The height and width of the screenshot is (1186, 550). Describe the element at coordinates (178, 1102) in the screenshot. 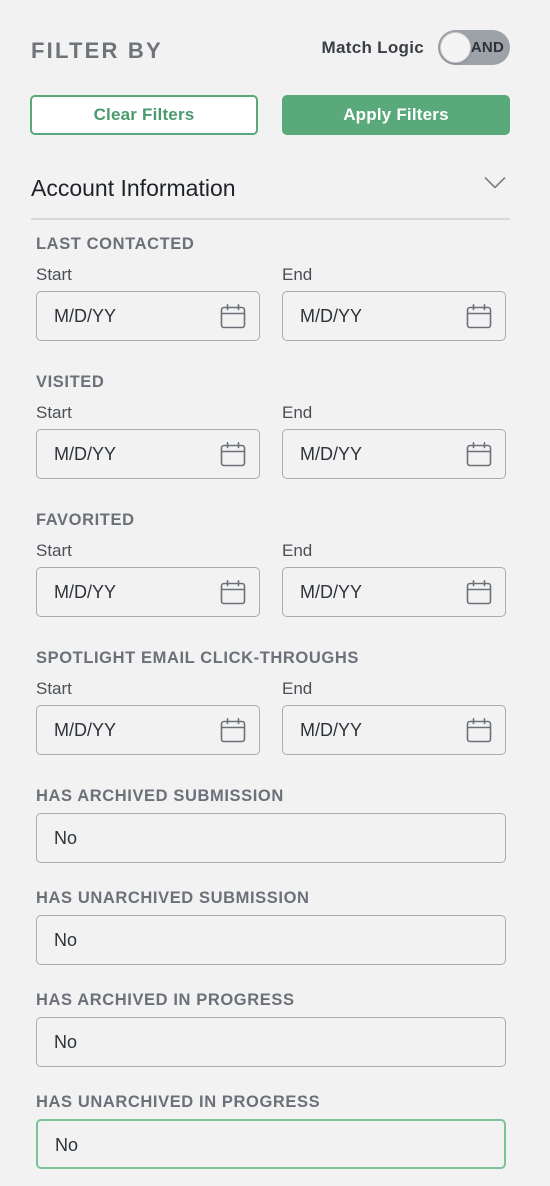

I see `filter-label: HAS UNARCHIVED IN PROGRESS` at that location.